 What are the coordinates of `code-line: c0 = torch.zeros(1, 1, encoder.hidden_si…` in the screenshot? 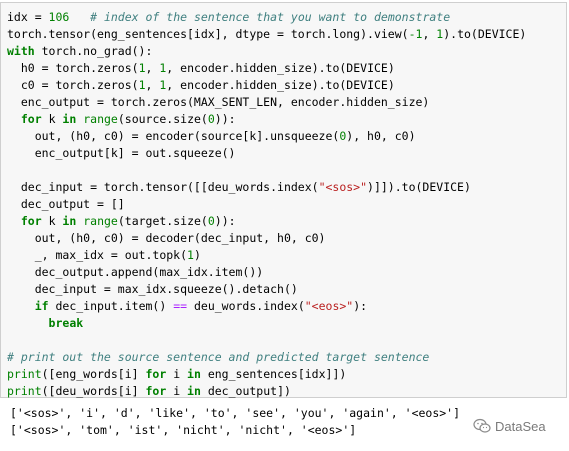 It's located at (266, 85).